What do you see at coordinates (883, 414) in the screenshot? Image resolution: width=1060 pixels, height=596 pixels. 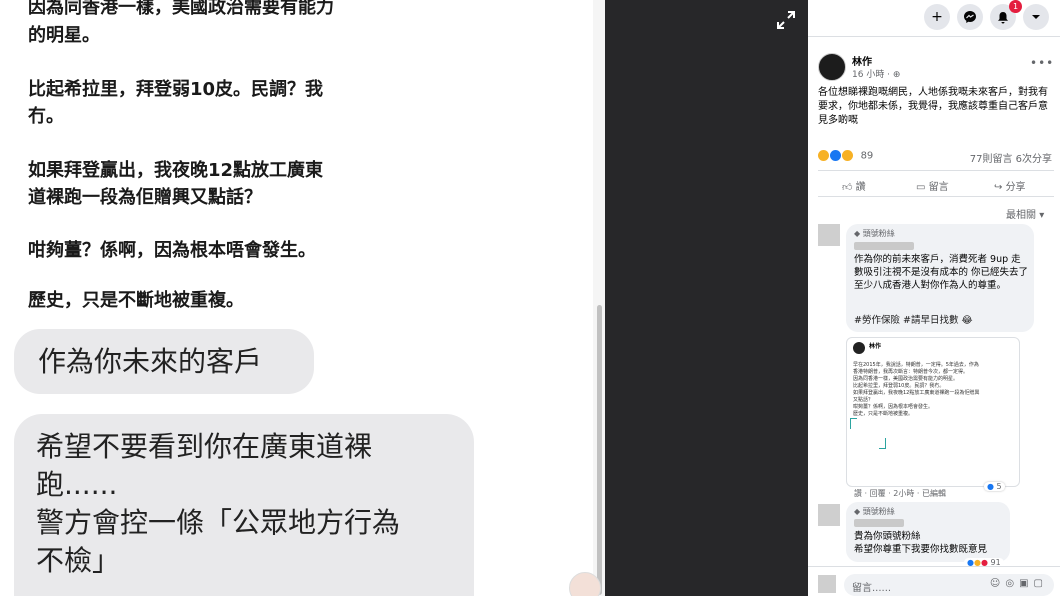 I see `embedded-line: 歷史，只是不斷地被重複。` at bounding box center [883, 414].